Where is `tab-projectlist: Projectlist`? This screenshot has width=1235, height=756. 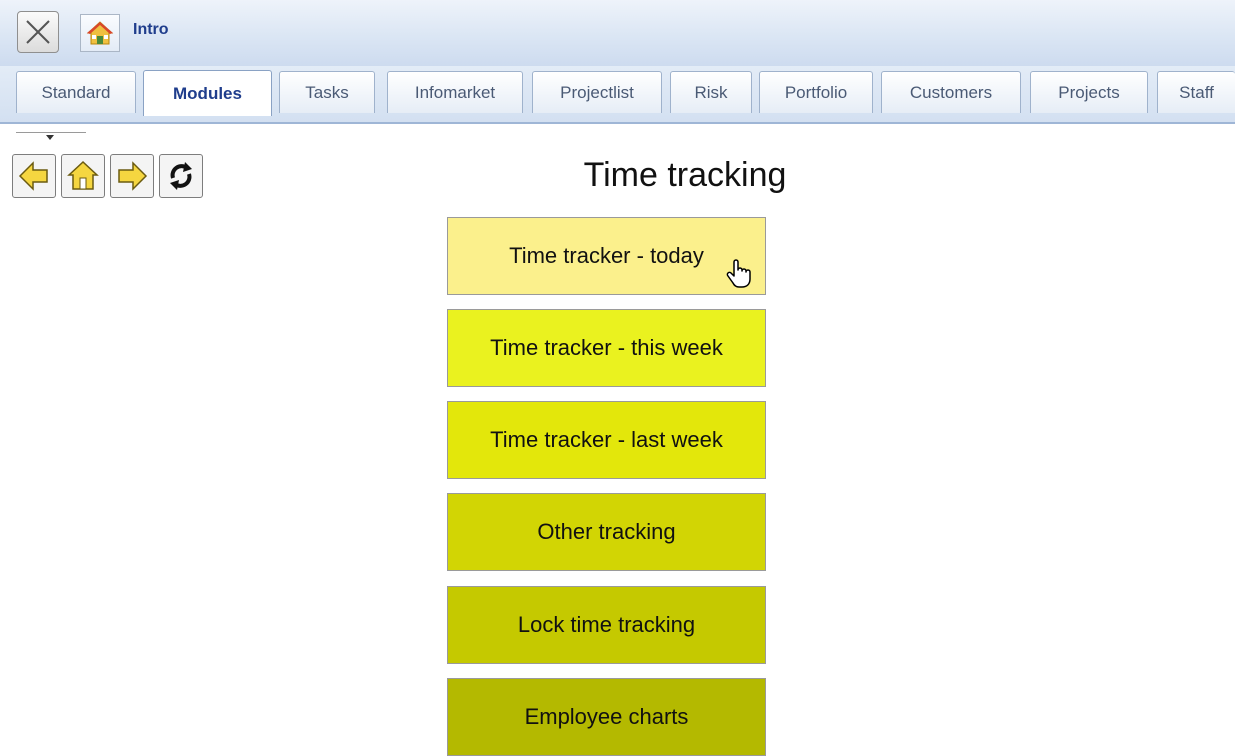 tab-projectlist: Projectlist is located at coordinates (597, 92).